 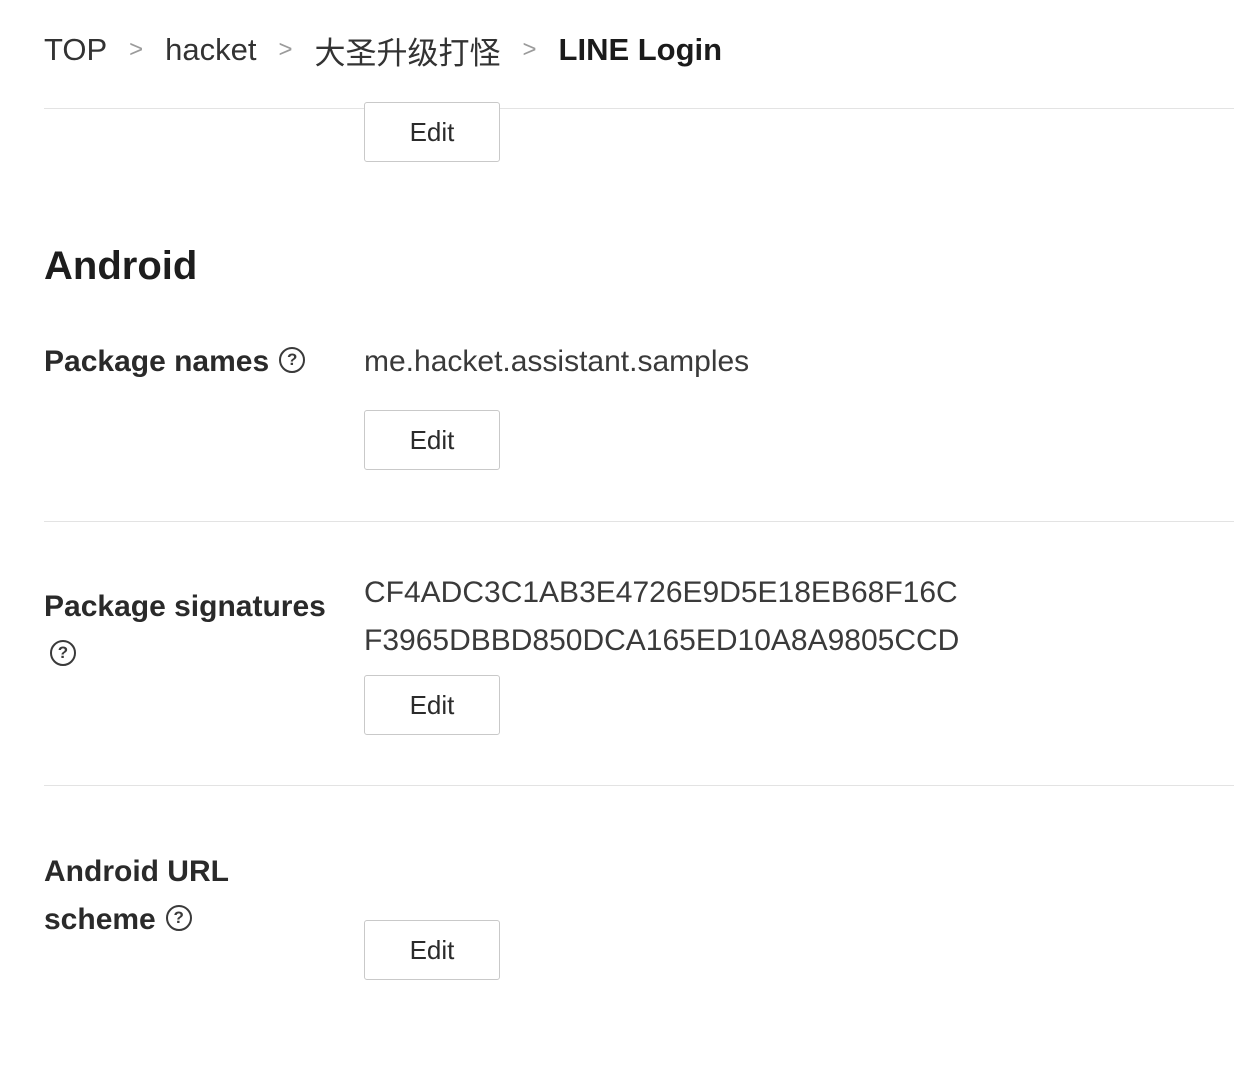 I want to click on package-names-value: me.hacket.assistant.samples, so click(x=557, y=361).